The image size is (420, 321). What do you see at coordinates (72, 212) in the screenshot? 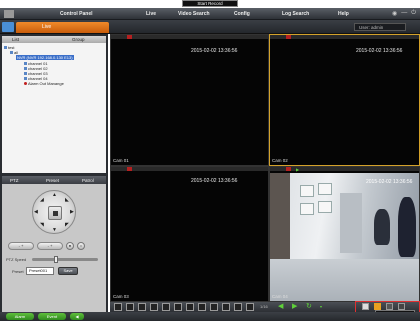
I see `arrow-right-icon: ▶` at bounding box center [72, 212].